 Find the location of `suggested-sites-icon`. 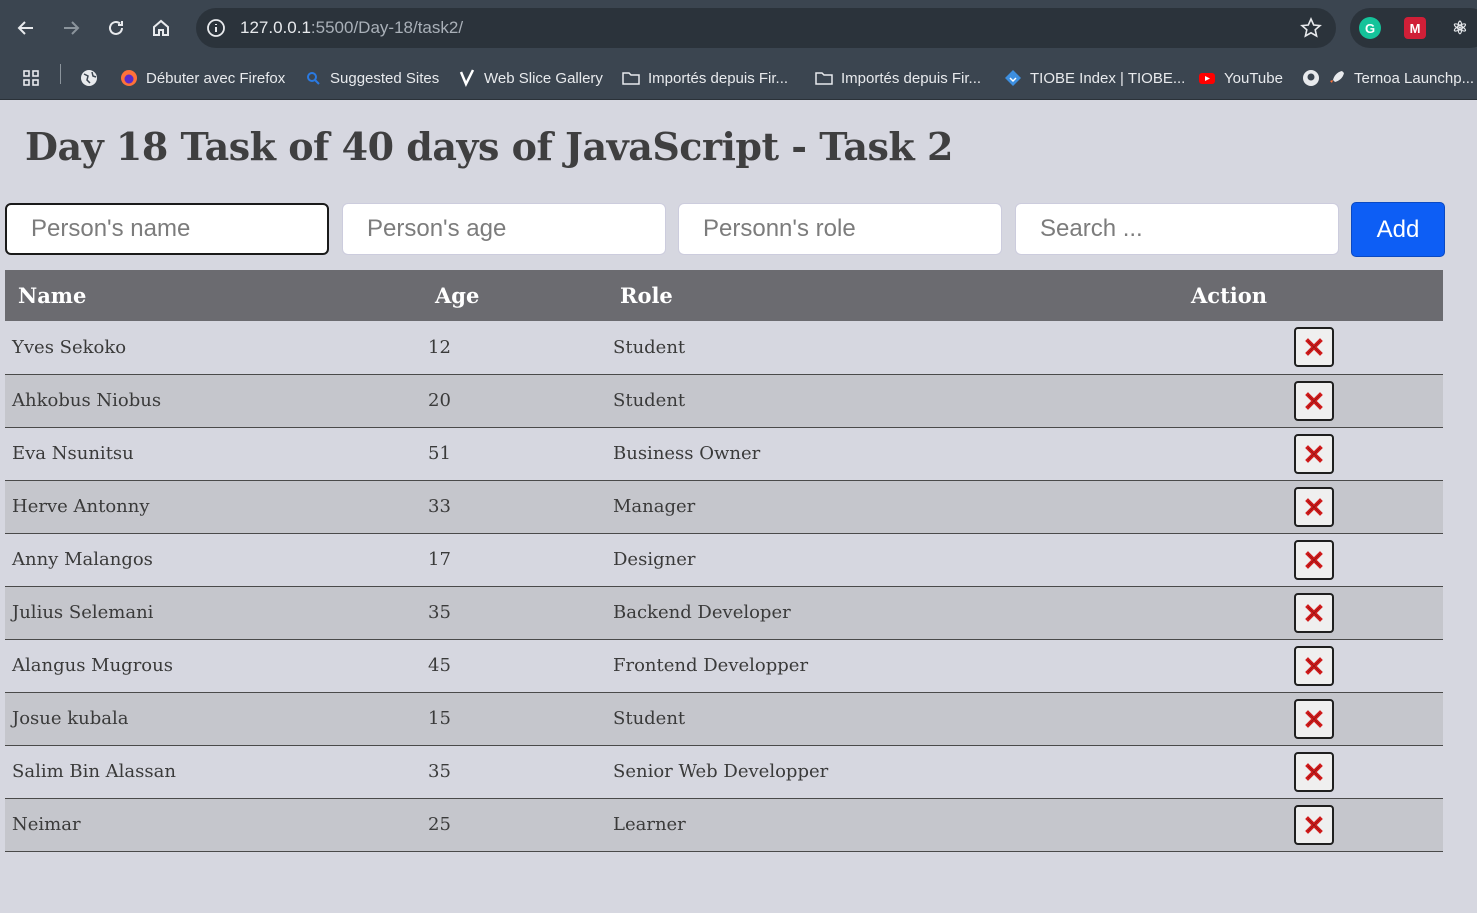

suggested-sites-icon is located at coordinates (313, 78).